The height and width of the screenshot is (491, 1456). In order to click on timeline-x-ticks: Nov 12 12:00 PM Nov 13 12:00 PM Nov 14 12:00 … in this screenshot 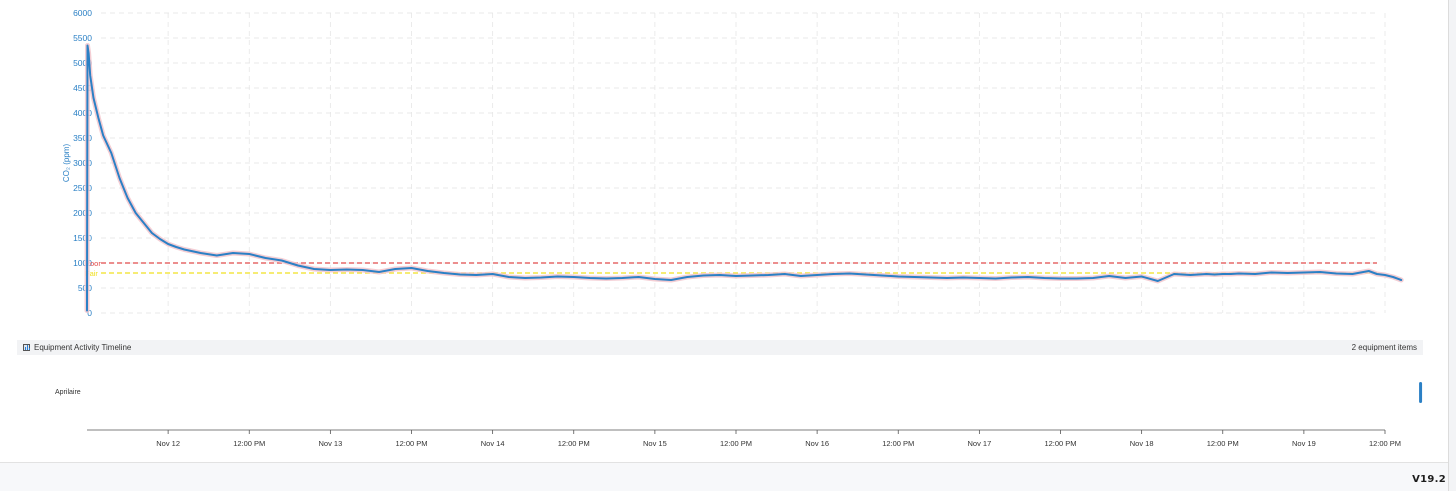, I will do `click(778, 439)`.